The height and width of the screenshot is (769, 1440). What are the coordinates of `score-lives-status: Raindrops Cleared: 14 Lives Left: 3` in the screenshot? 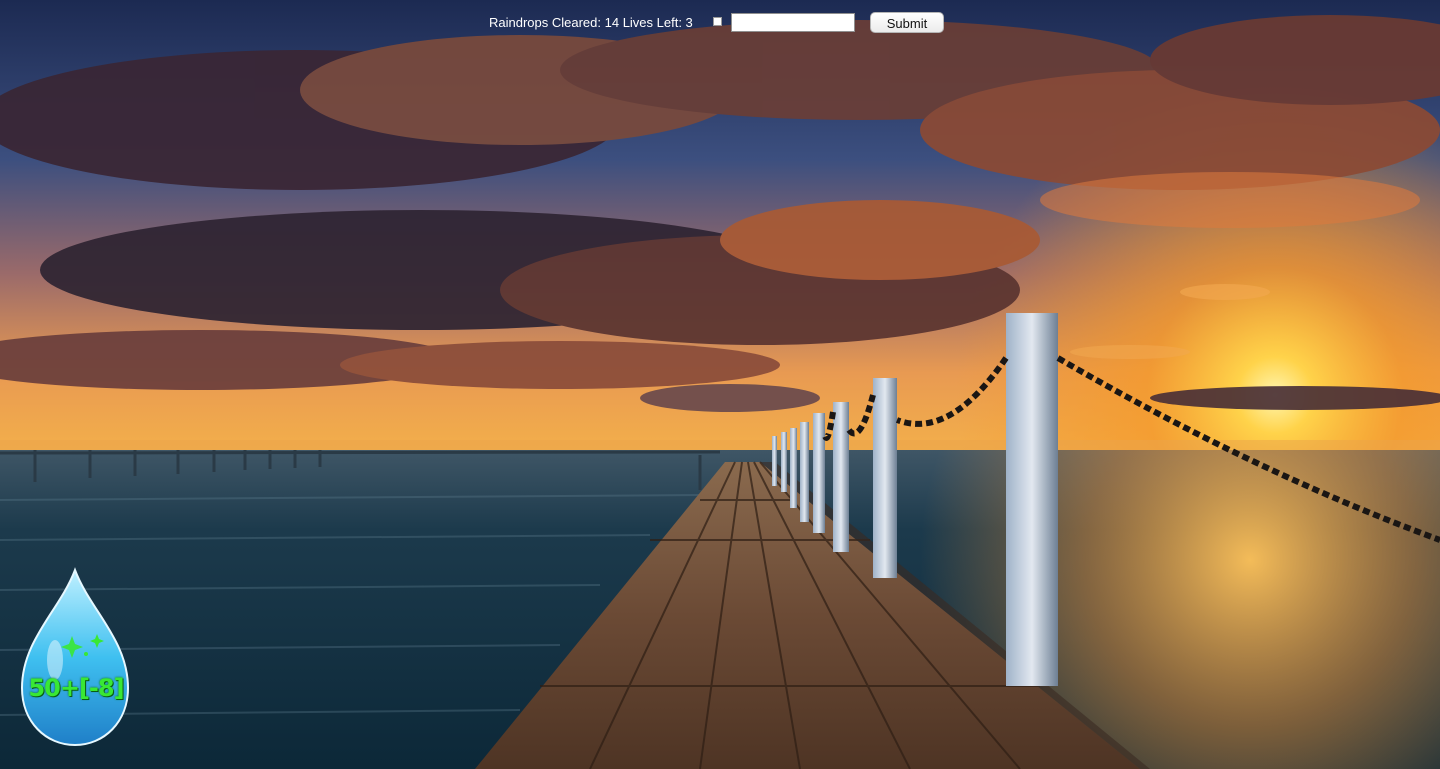 It's located at (591, 22).